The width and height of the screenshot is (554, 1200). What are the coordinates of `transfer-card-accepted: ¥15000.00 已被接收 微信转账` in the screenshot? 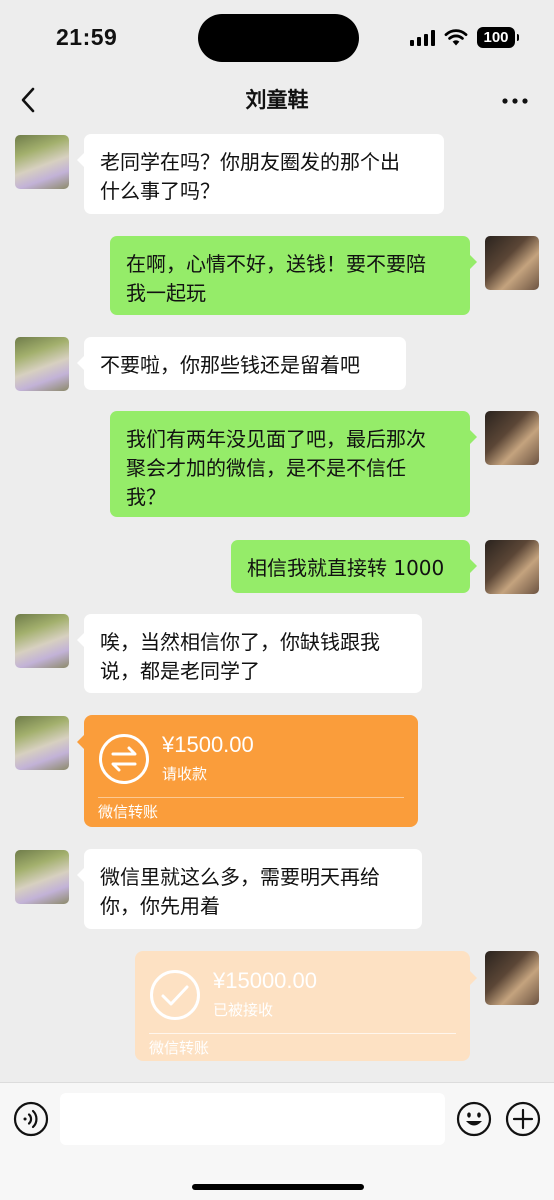 It's located at (306, 1006).